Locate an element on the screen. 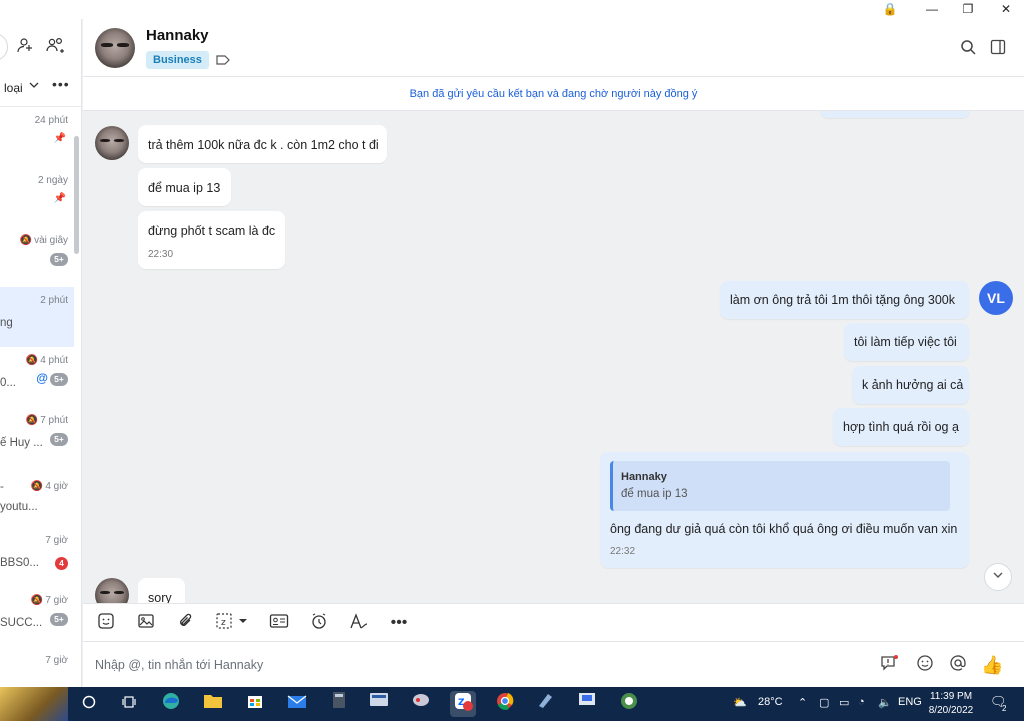  system-clock: 11:39 PM 8/20/2022 is located at coordinates (951, 704).